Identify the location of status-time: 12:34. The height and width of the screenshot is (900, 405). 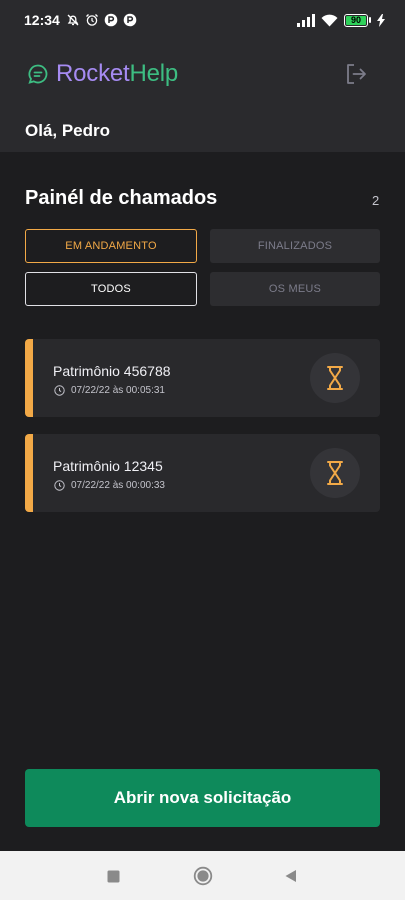
(42, 20).